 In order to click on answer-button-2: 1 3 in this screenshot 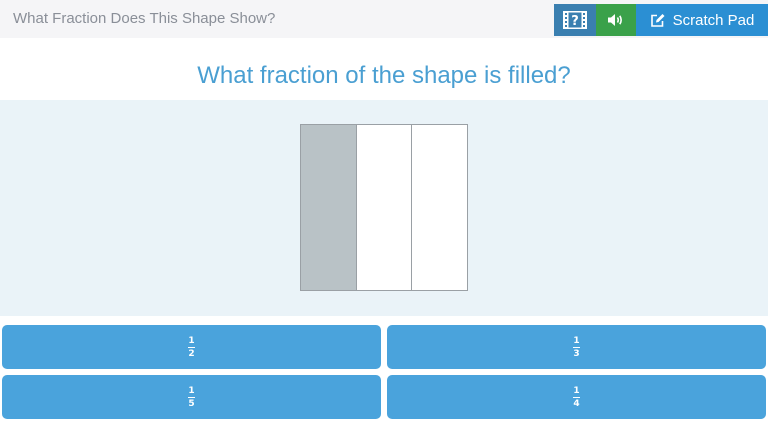, I will do `click(576, 347)`.